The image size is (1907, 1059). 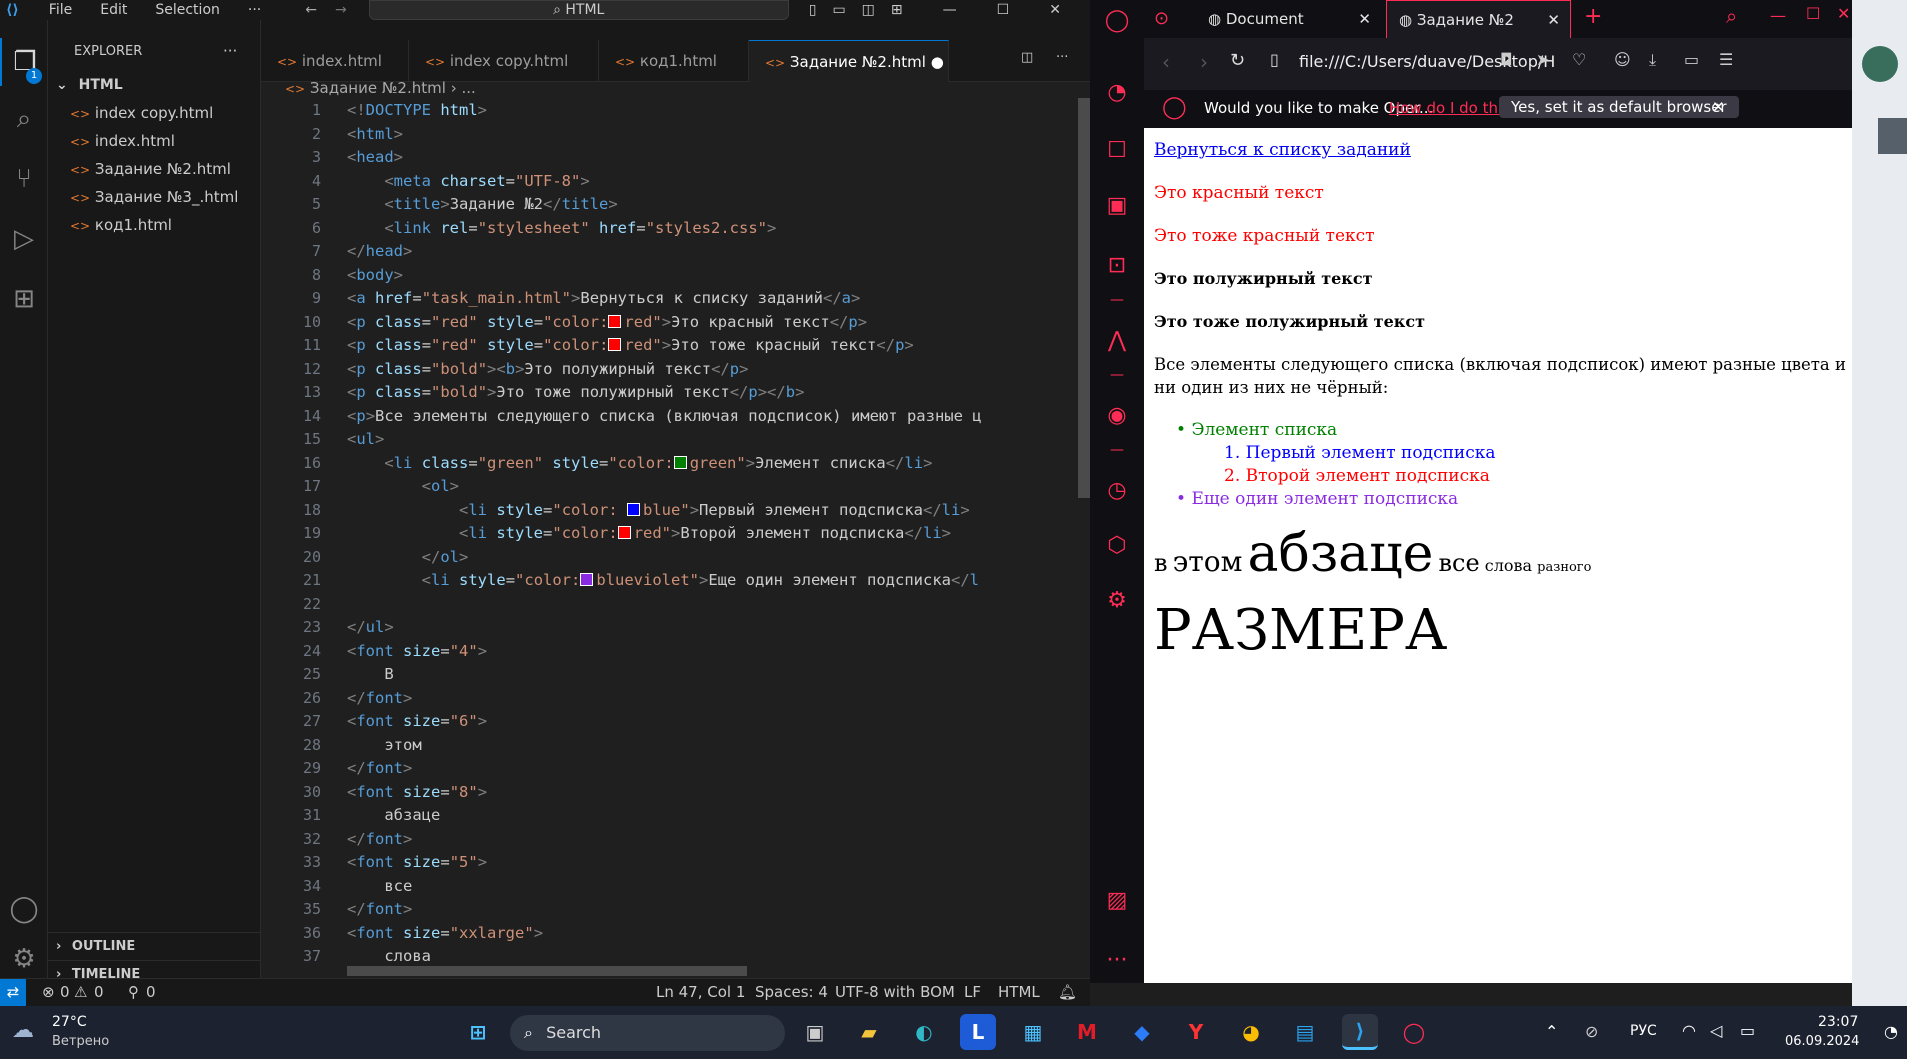 I want to click on code-line: </ol>, so click(x=408, y=557).